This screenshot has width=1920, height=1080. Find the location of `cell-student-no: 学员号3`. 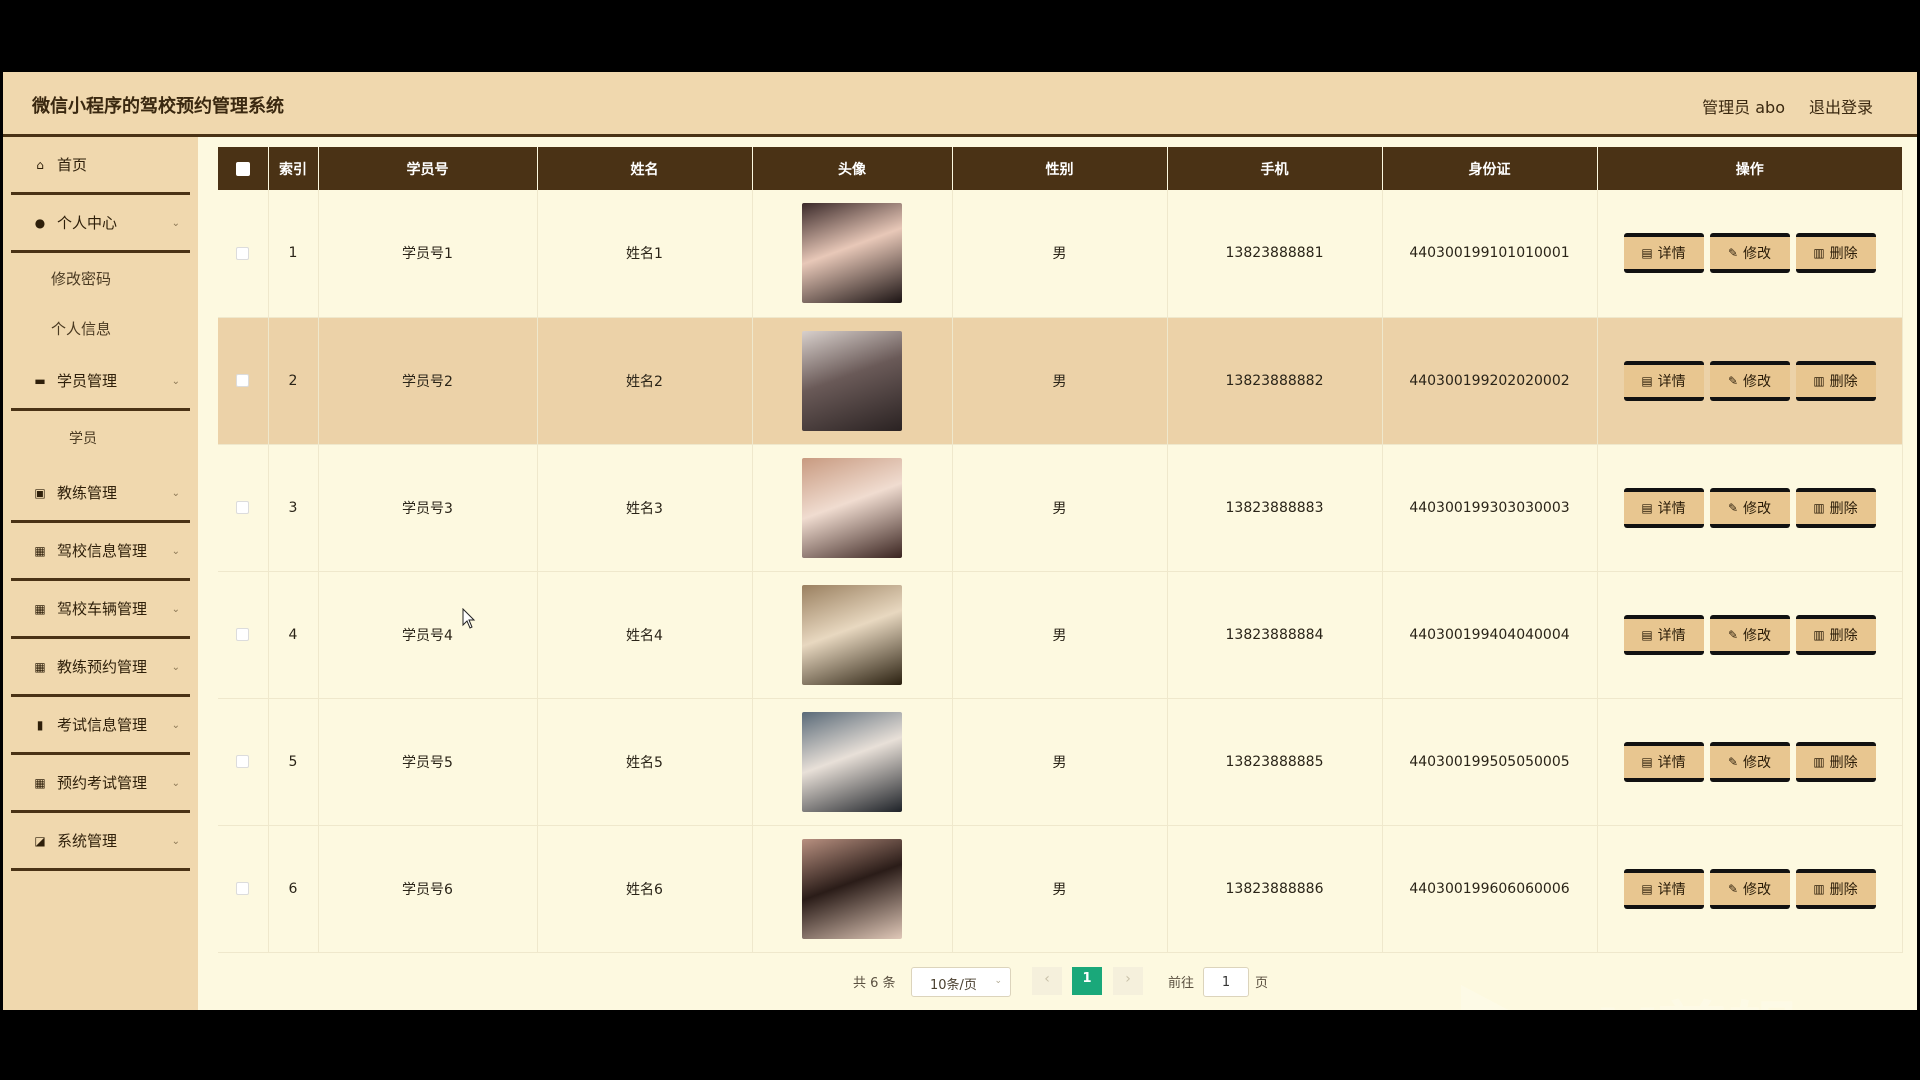

cell-student-no: 学员号3 is located at coordinates (428, 508).